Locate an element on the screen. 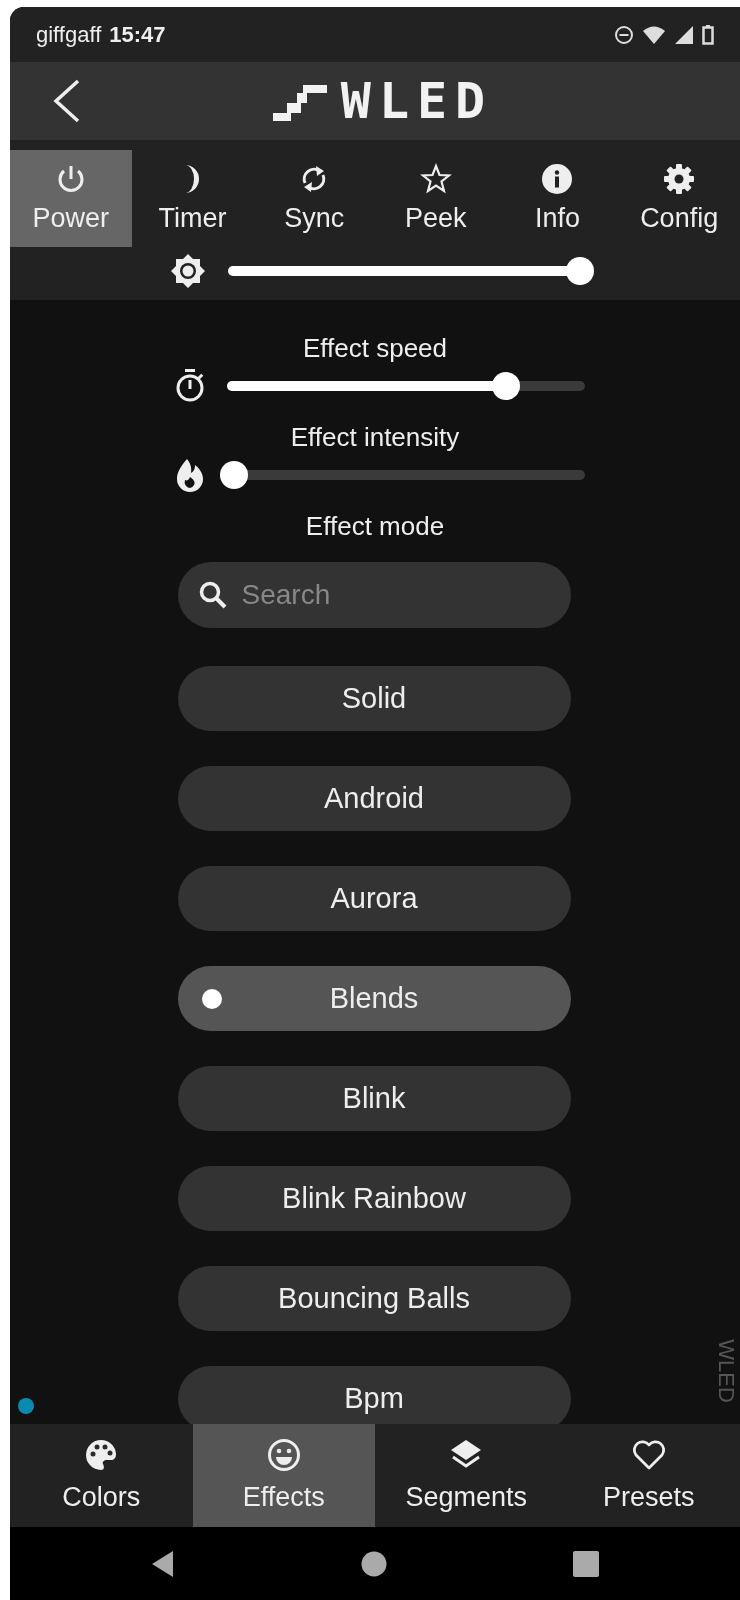  recents-square-icon is located at coordinates (586, 1563).